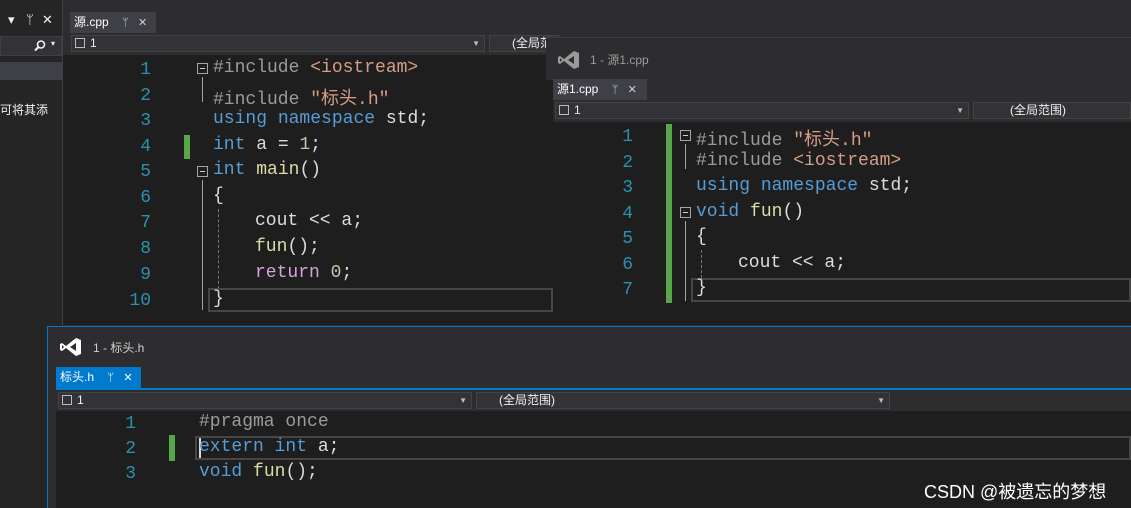 This screenshot has height=508, width=1131. Describe the element at coordinates (31, 71) in the screenshot. I see `panel-selected-row` at that location.